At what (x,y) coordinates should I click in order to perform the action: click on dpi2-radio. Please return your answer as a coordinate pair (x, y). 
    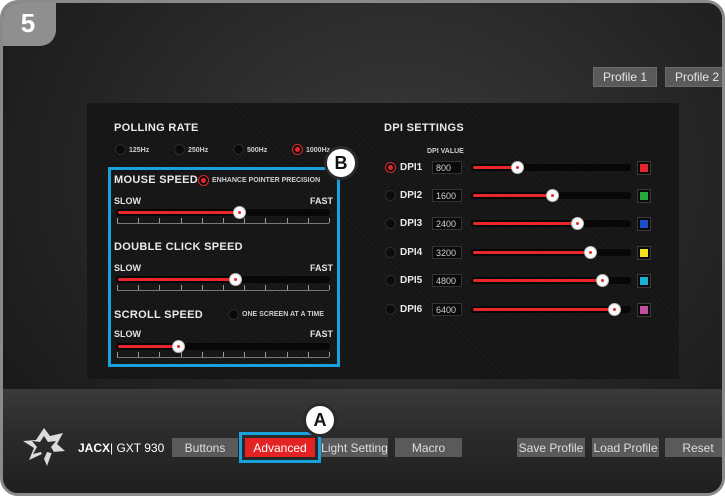
    Looking at the image, I should click on (390, 195).